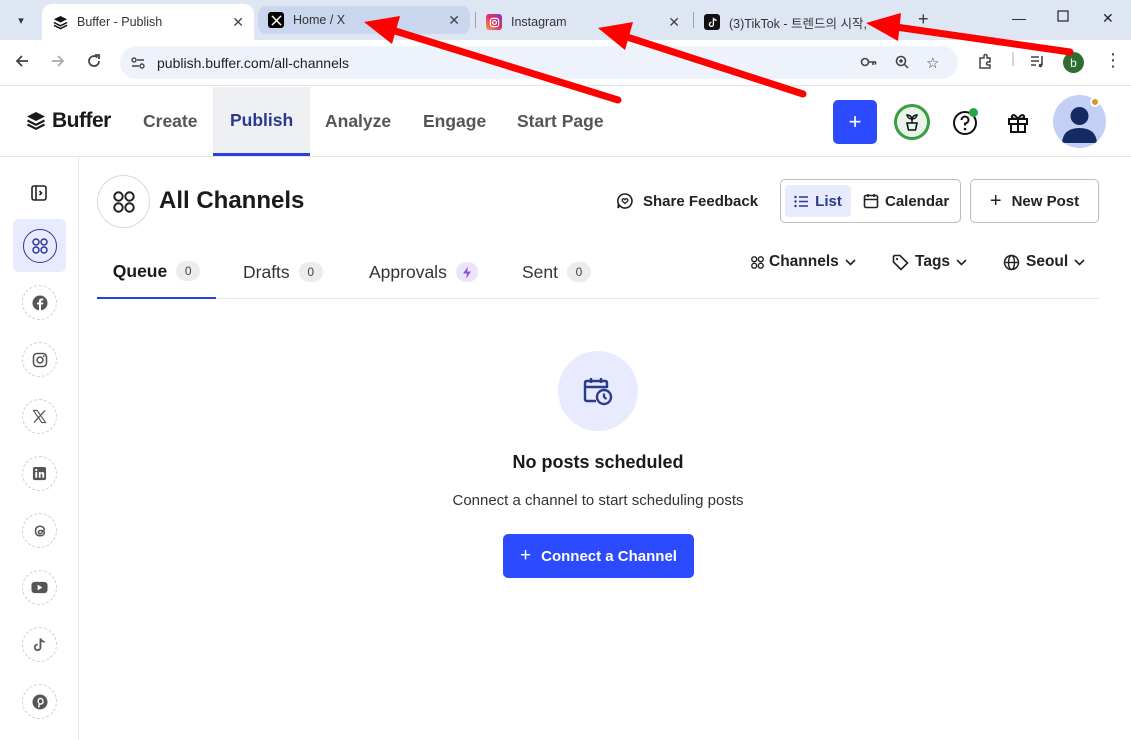  I want to click on maximize-icon, so click(1063, 17).